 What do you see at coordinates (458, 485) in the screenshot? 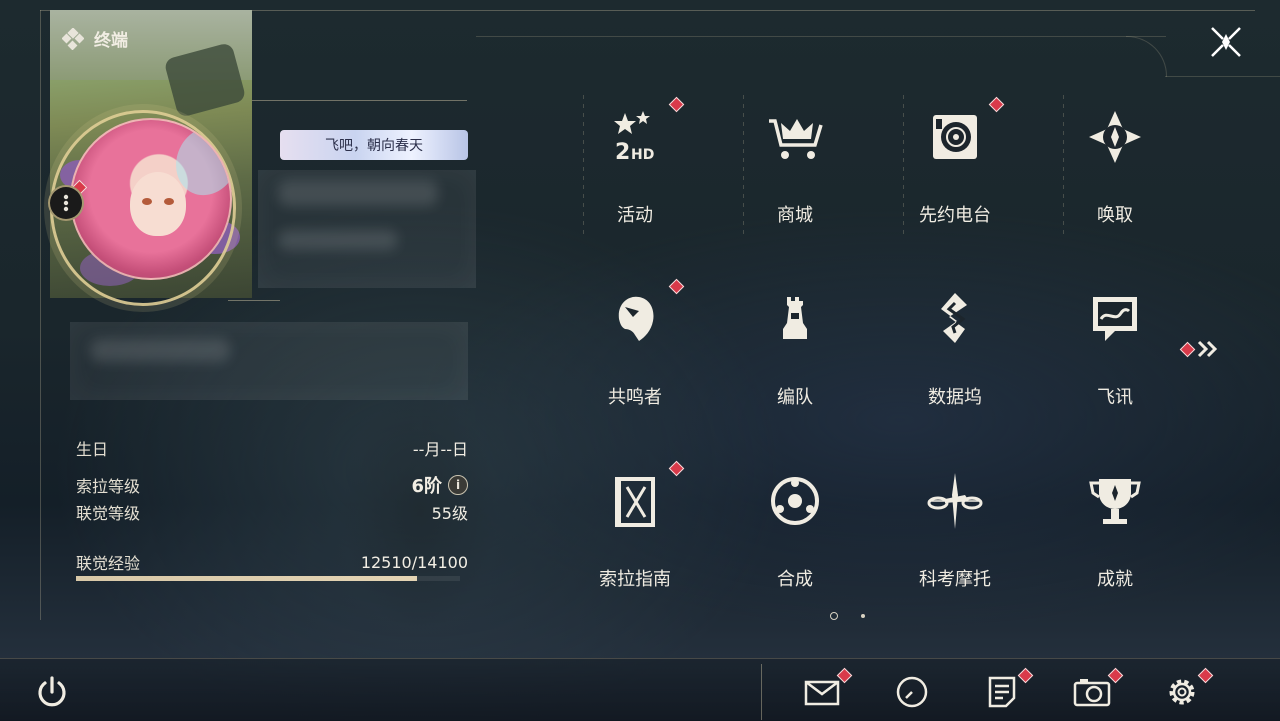
I see `info-icon: i` at bounding box center [458, 485].